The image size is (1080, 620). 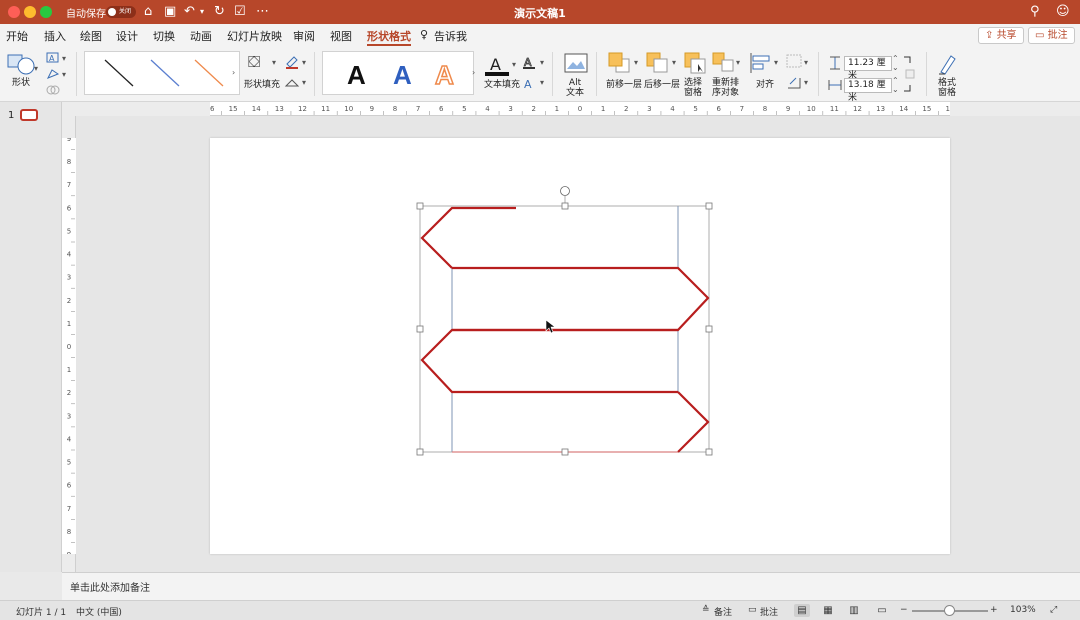 I want to click on slide-thumbnails-panel: 1, so click(x=31, y=337).